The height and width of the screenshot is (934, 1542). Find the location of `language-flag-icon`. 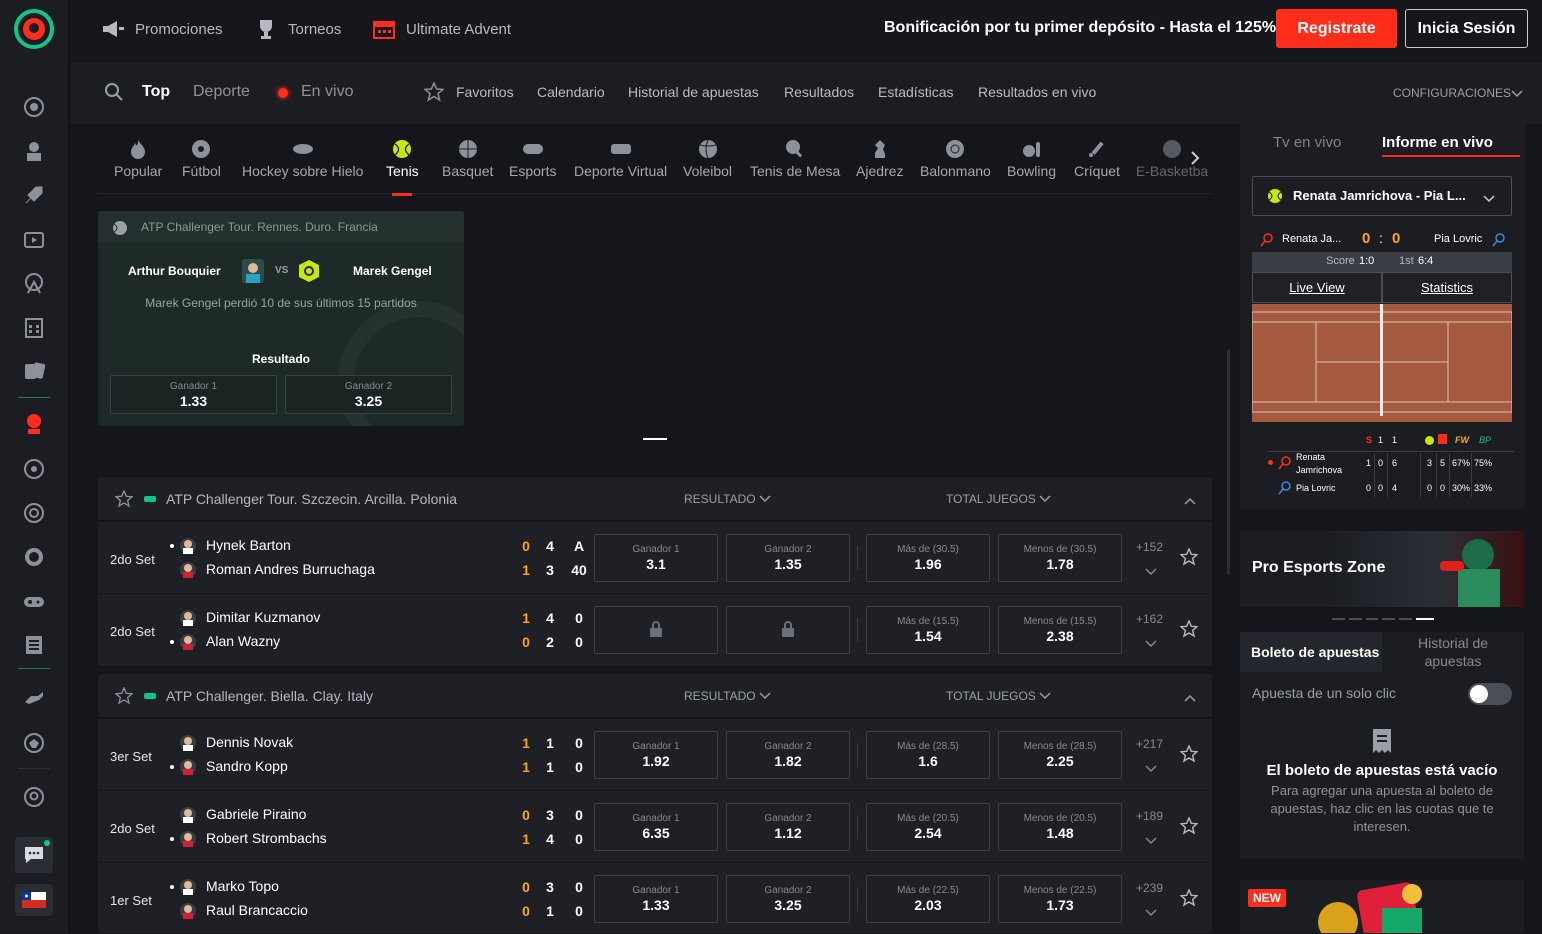

language-flag-icon is located at coordinates (34, 900).